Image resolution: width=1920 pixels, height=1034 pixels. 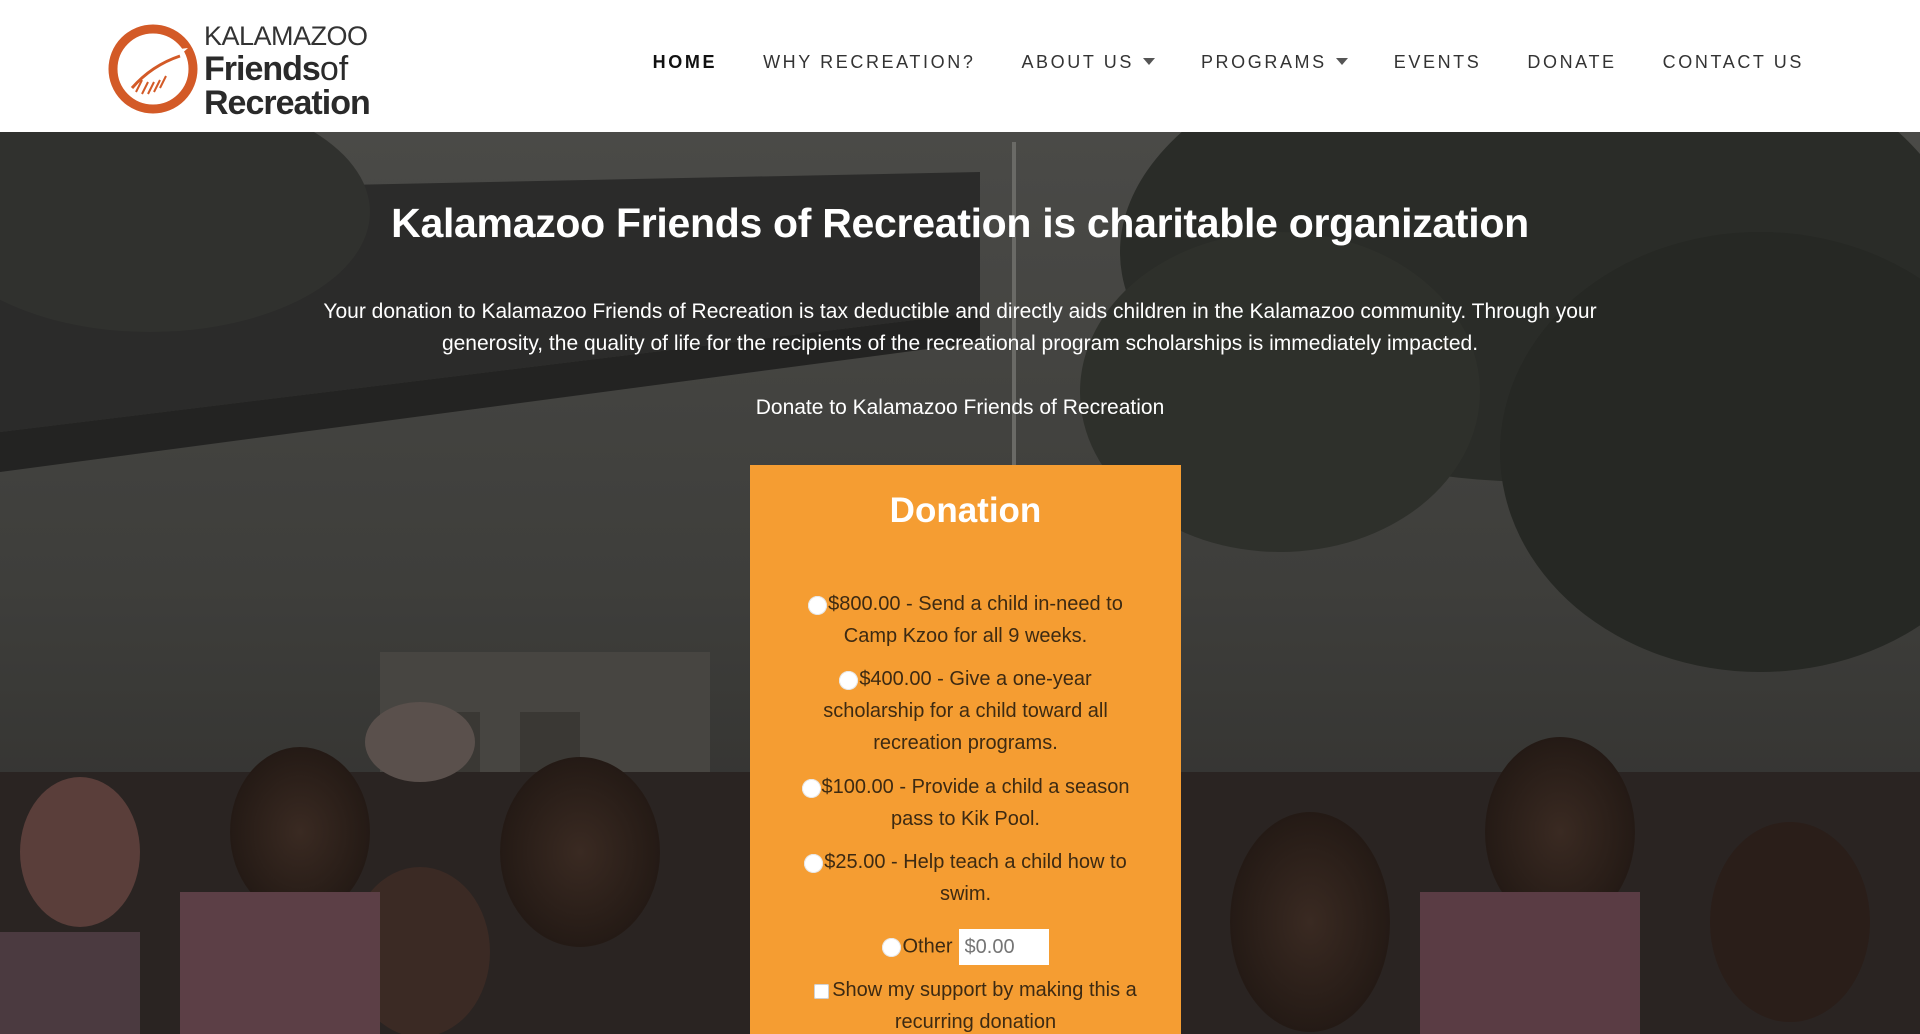 I want to click on donation-title: Donation, so click(x=965, y=510).